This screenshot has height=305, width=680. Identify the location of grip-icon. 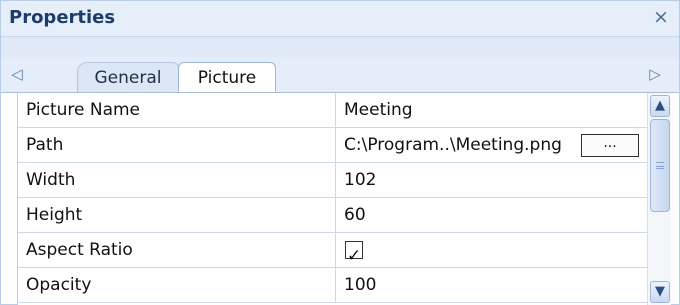
(660, 165).